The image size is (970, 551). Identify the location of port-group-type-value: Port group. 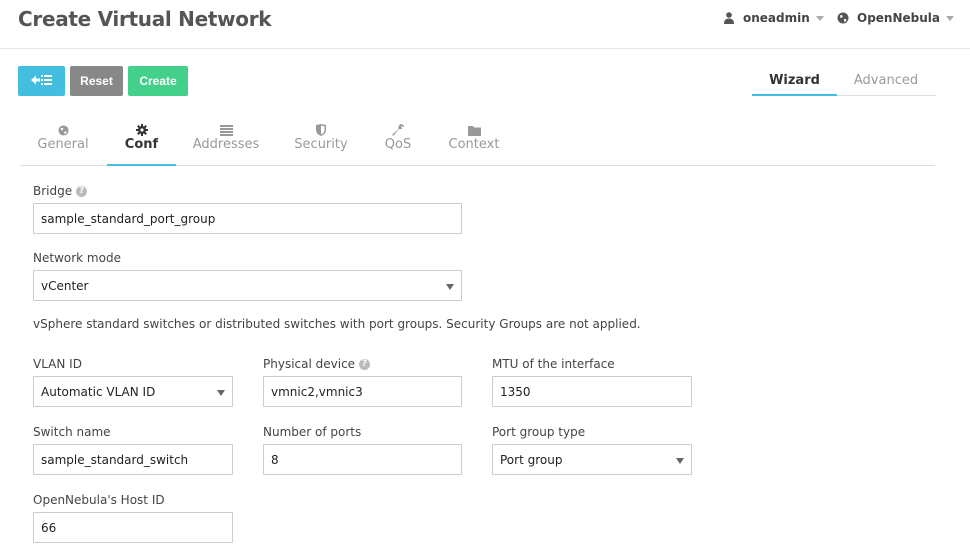
(531, 459).